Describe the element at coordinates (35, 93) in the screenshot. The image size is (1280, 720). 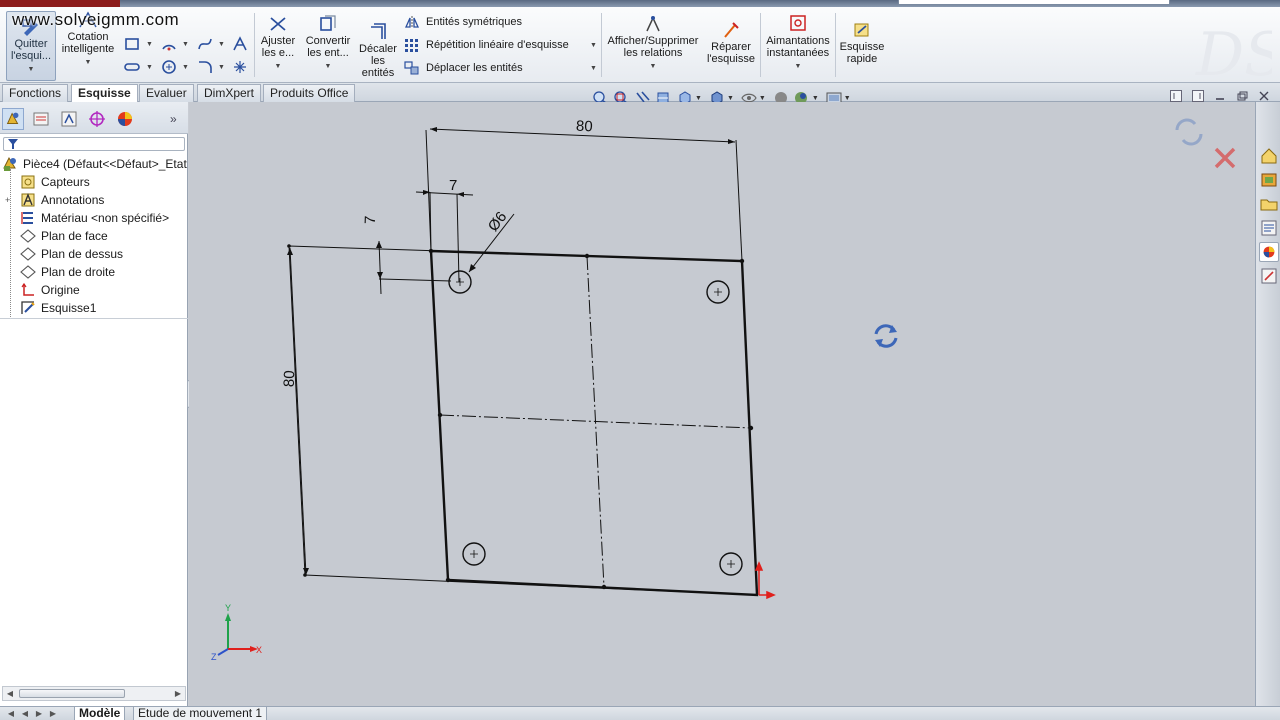
I see `tab-fonctions: Fonctions` at that location.